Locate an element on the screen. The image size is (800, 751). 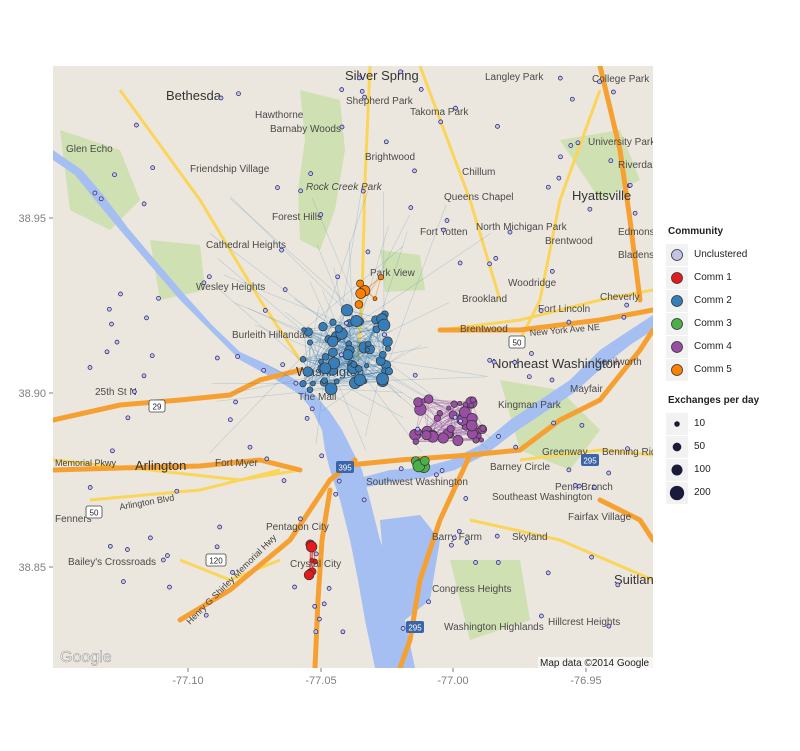
size-legend-item: 10 is located at coordinates (731, 423).